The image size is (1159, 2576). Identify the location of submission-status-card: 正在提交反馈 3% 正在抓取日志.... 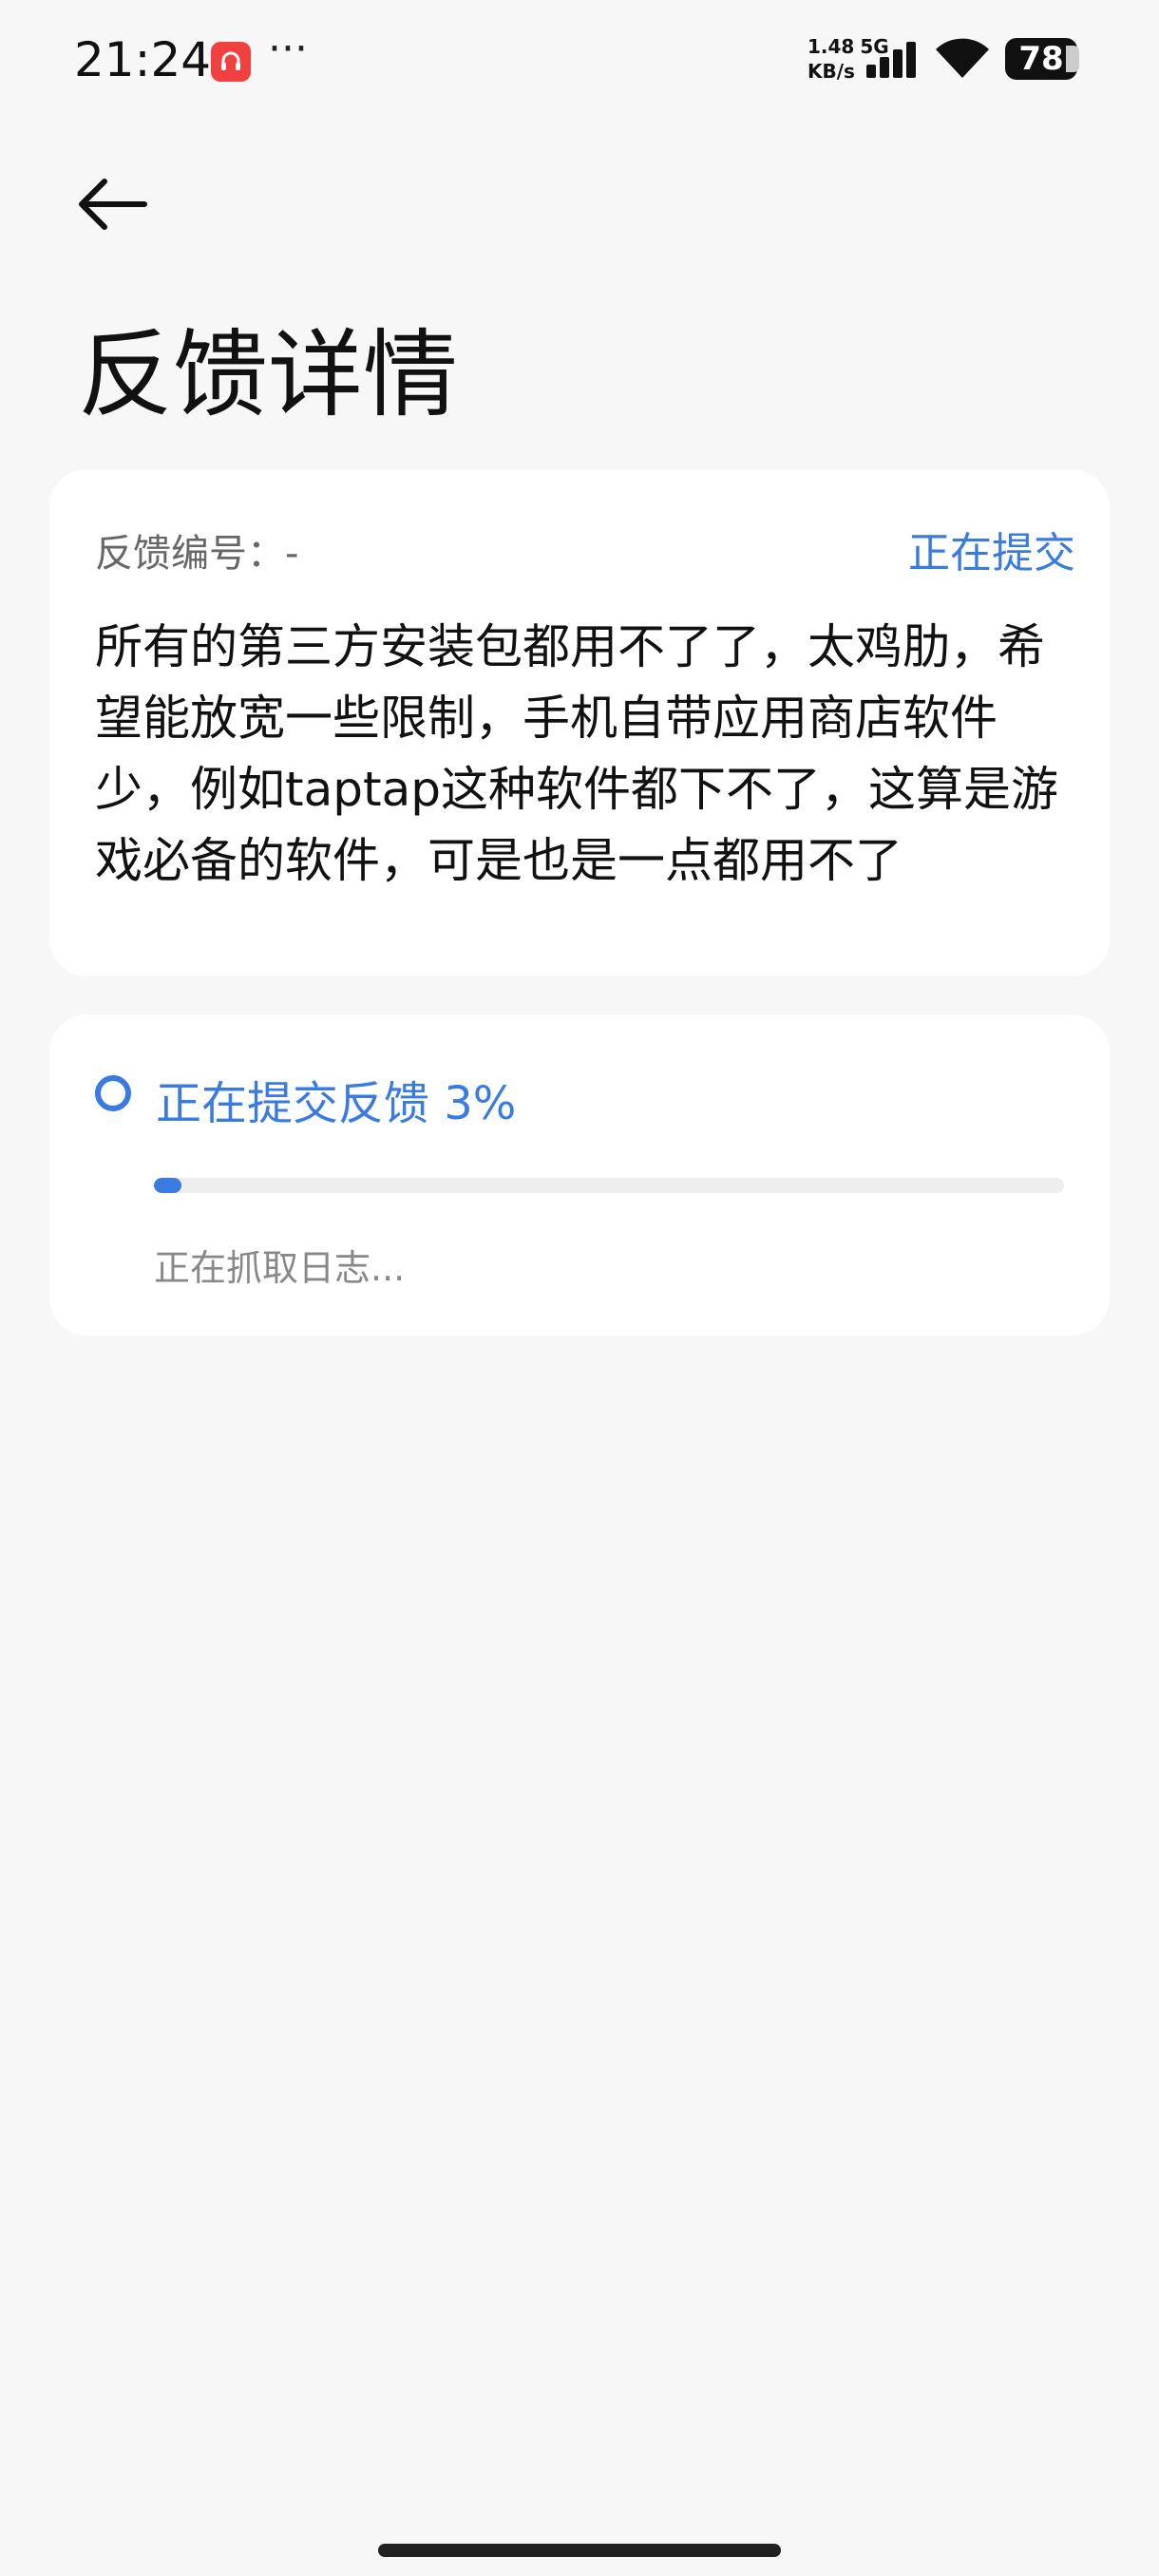
(579, 1174).